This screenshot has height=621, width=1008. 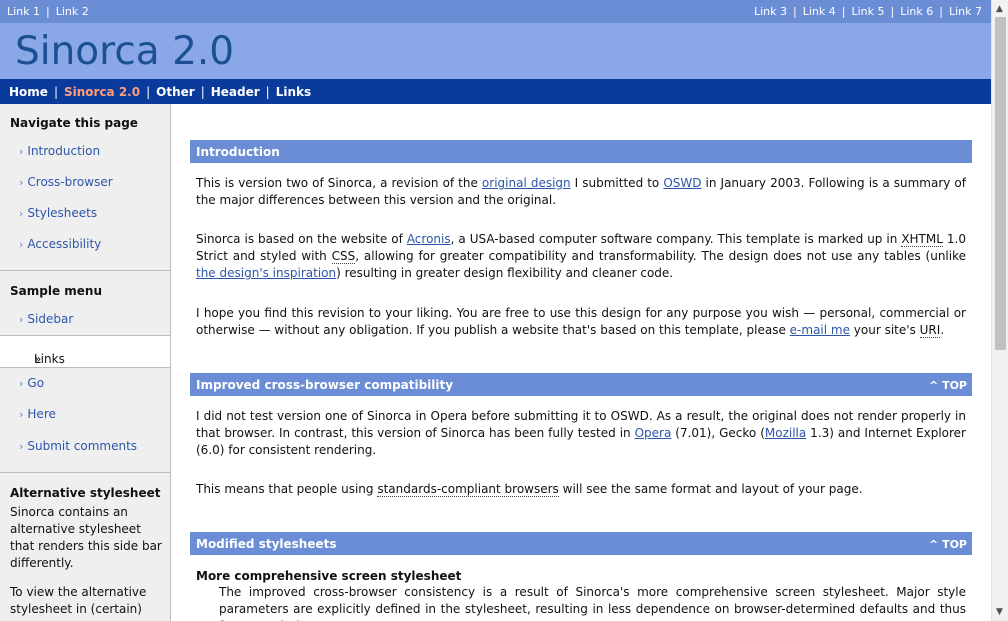 What do you see at coordinates (70, 182) in the screenshot?
I see `sidebar-item-label: Cross-browser` at bounding box center [70, 182].